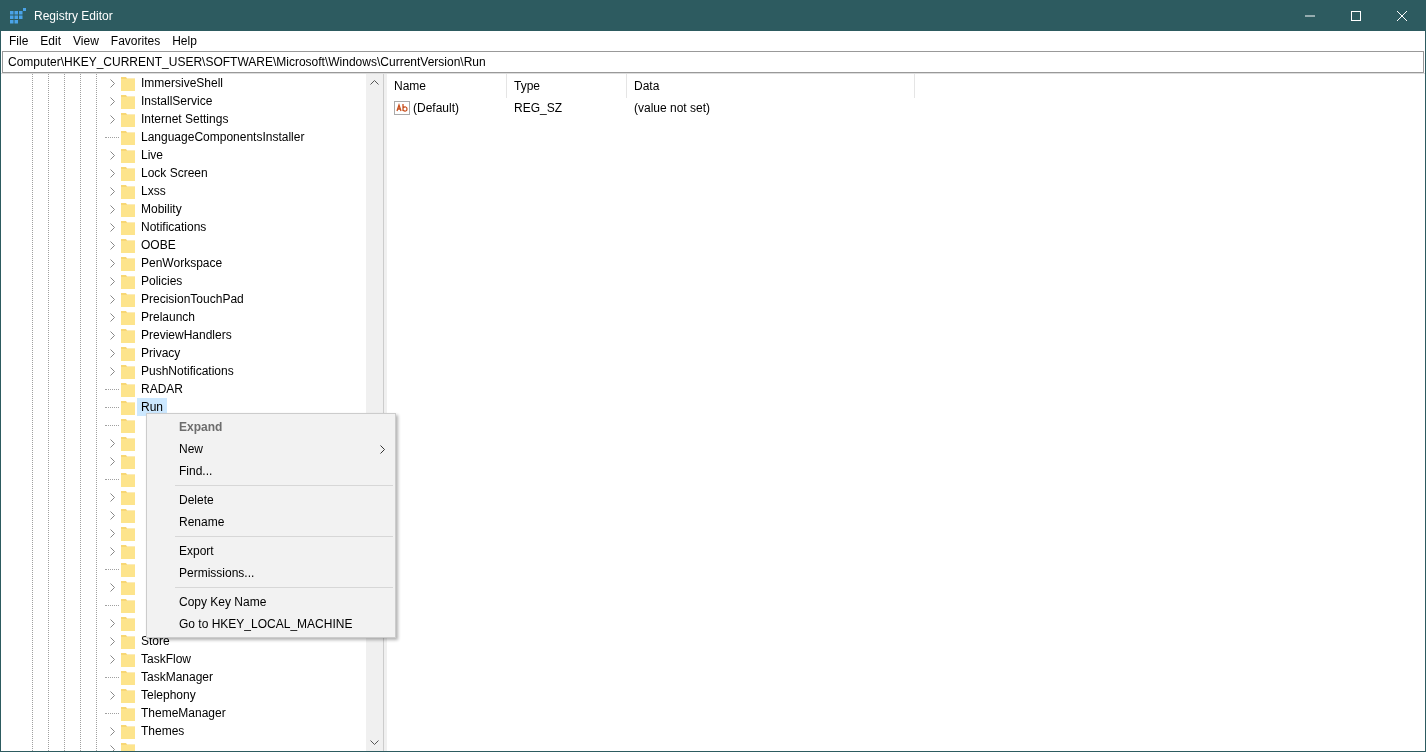  I want to click on menu-item: Edit, so click(51, 41).